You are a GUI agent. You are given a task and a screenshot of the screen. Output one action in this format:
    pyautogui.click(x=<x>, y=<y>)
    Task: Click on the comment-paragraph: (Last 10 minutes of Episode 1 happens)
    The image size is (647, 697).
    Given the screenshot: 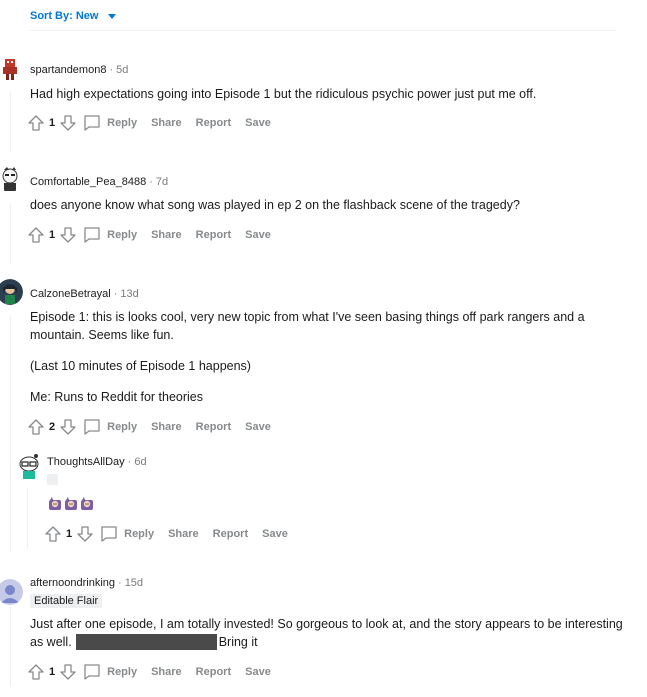 What is the action you would take?
    pyautogui.click(x=140, y=366)
    